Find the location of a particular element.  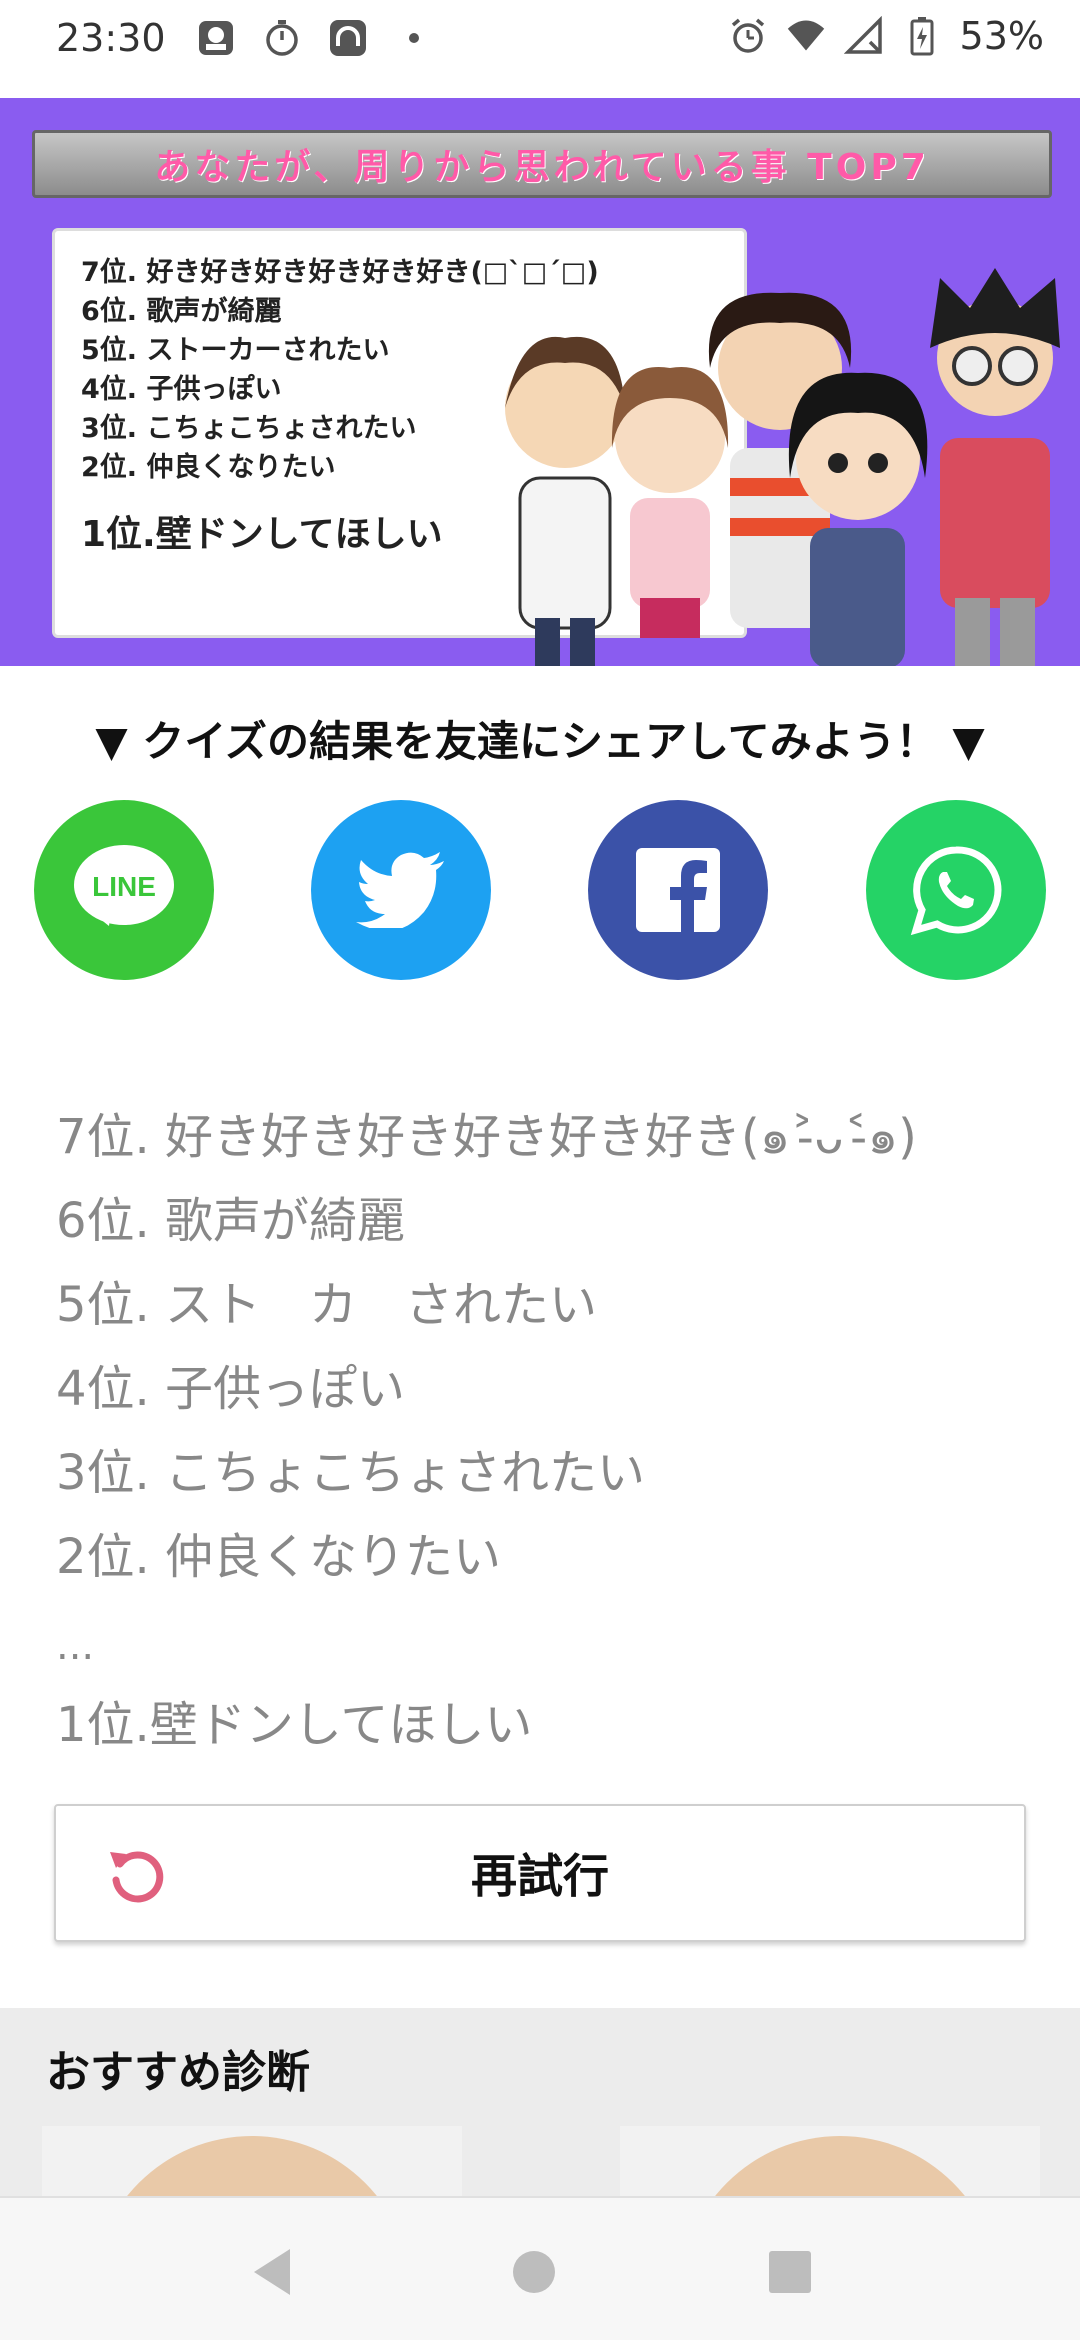

hero-title-bar: あなたが、周りから思われている事 TOP7 is located at coordinates (542, 164).